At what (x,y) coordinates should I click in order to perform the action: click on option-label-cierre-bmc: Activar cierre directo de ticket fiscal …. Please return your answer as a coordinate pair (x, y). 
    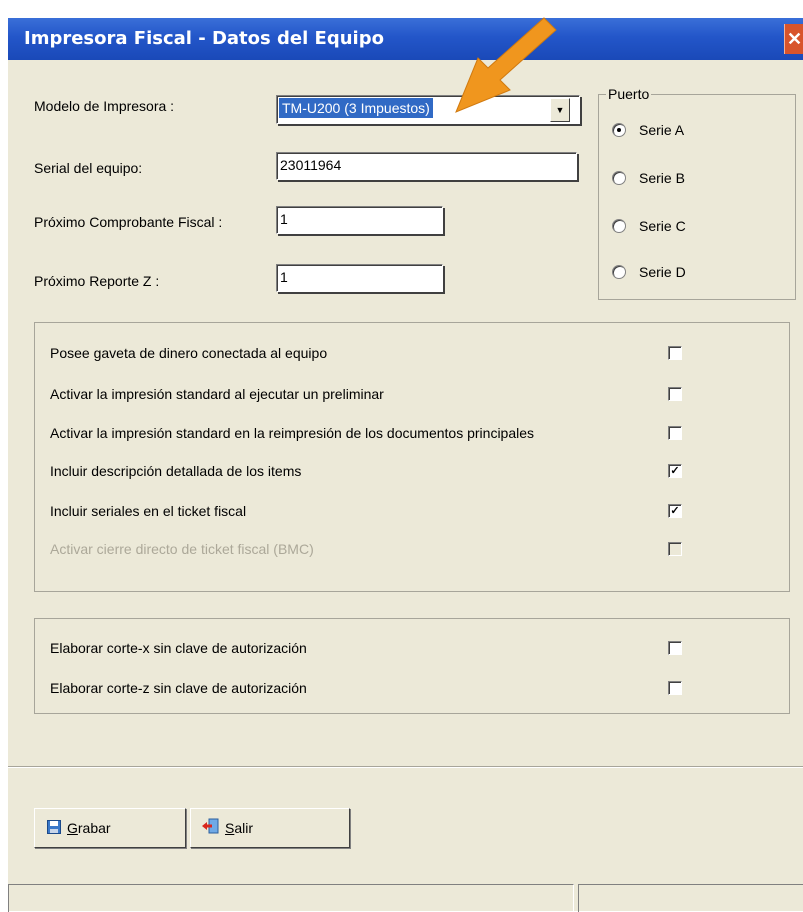
    Looking at the image, I should click on (182, 549).